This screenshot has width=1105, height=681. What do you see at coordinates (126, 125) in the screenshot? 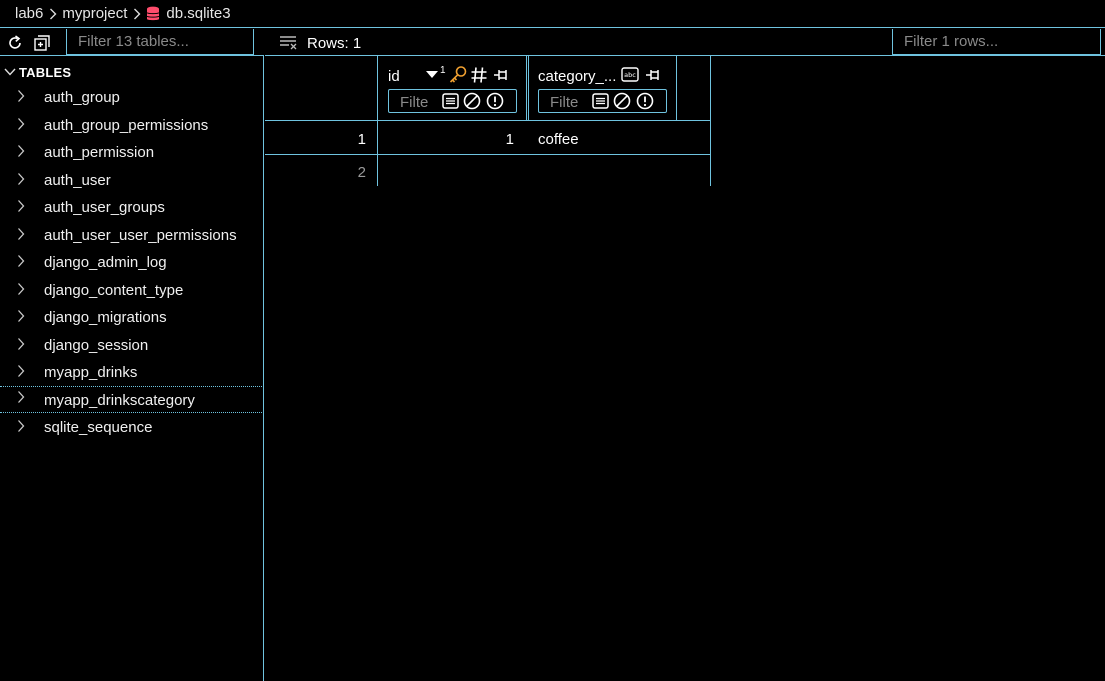
I see `sidebar-item-label: auth_group_permissions` at bounding box center [126, 125].